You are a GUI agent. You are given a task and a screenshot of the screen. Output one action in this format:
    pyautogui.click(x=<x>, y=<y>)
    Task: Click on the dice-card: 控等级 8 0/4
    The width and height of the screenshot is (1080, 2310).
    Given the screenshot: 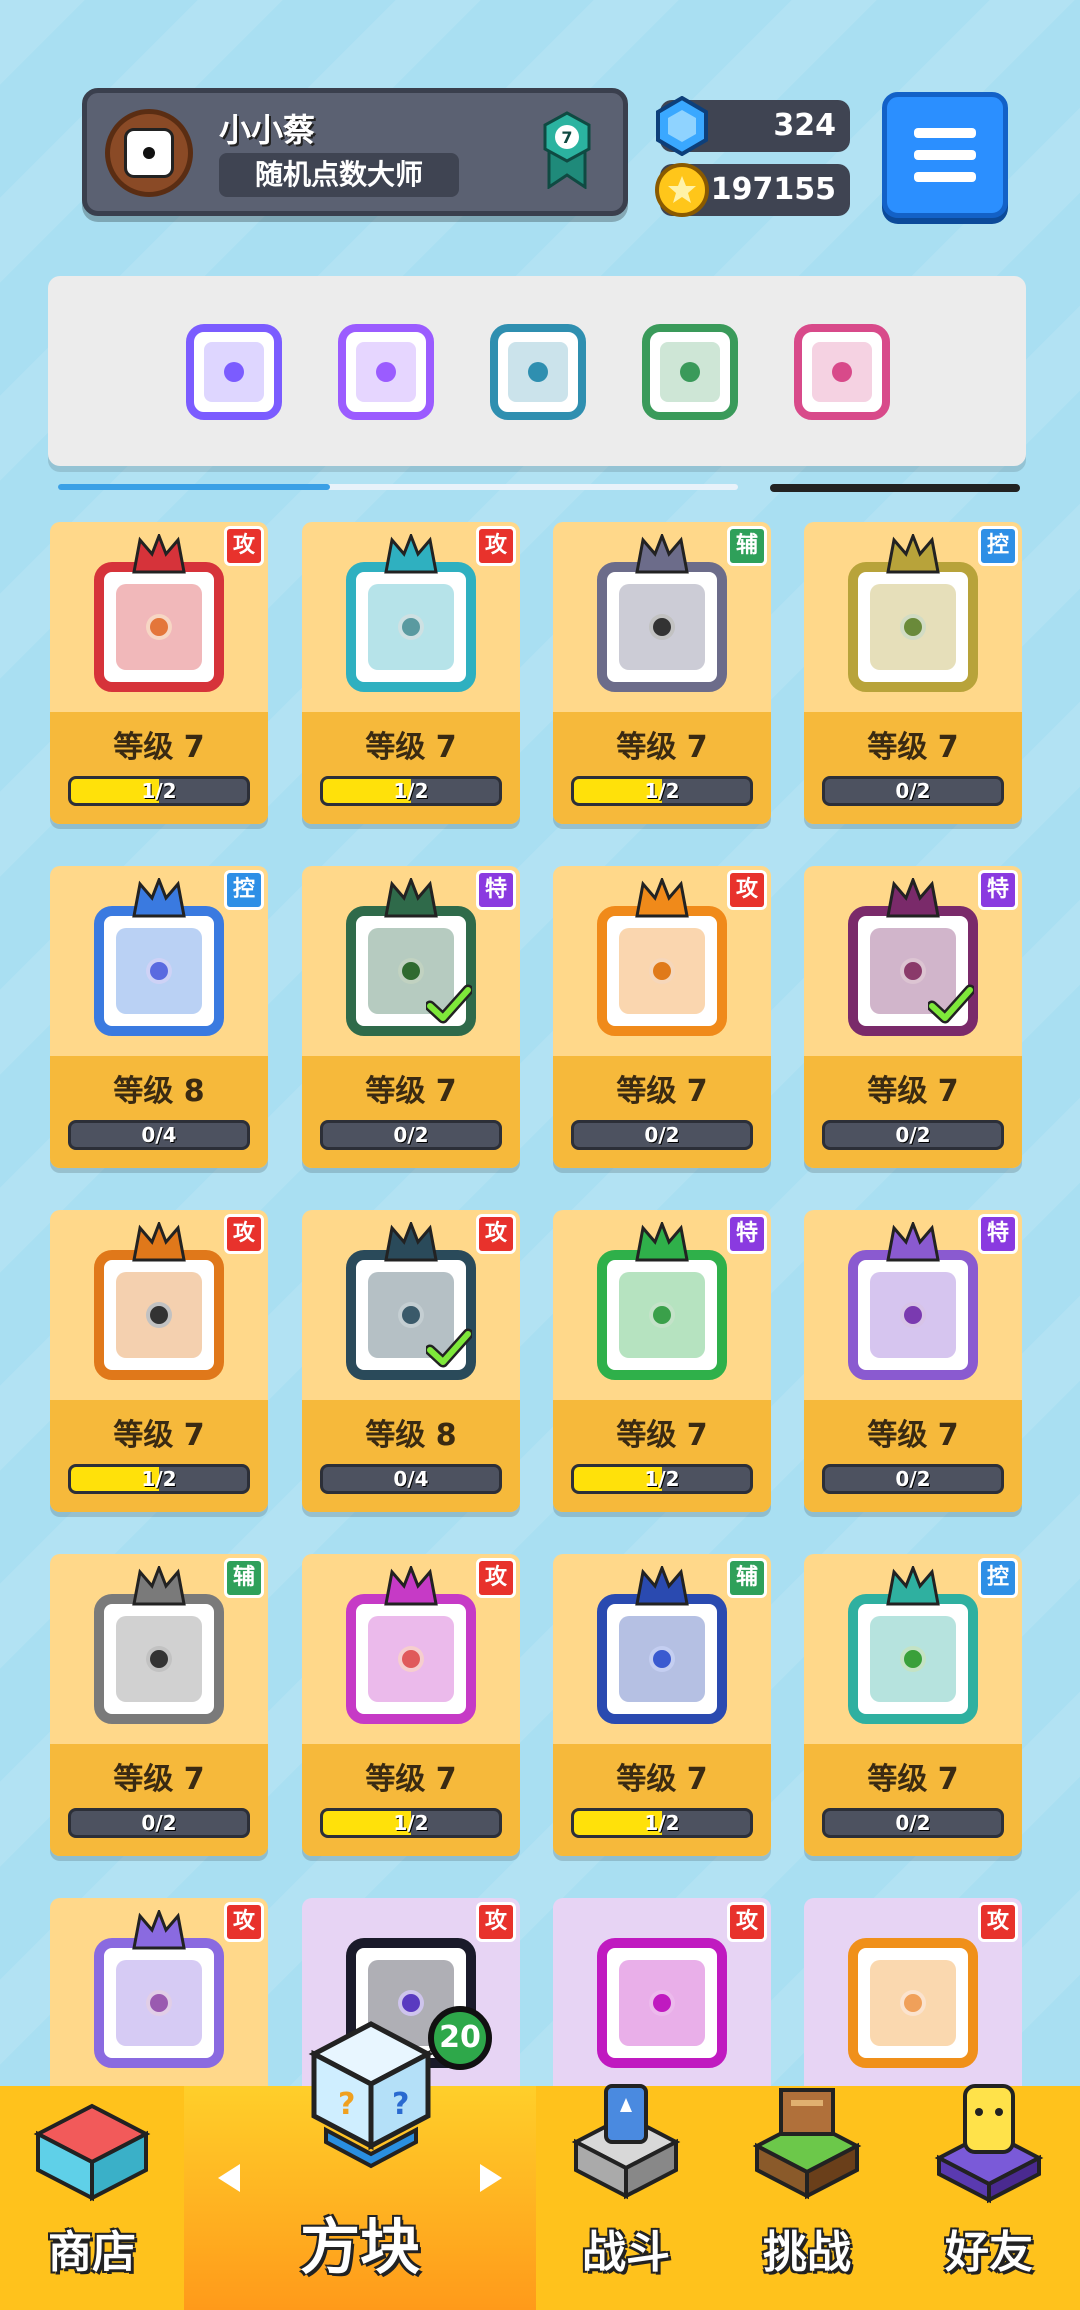 What is the action you would take?
    pyautogui.click(x=159, y=1017)
    